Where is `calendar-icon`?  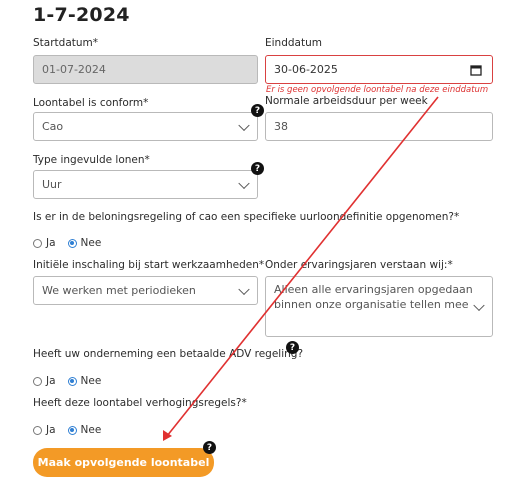 calendar-icon is located at coordinates (476, 70).